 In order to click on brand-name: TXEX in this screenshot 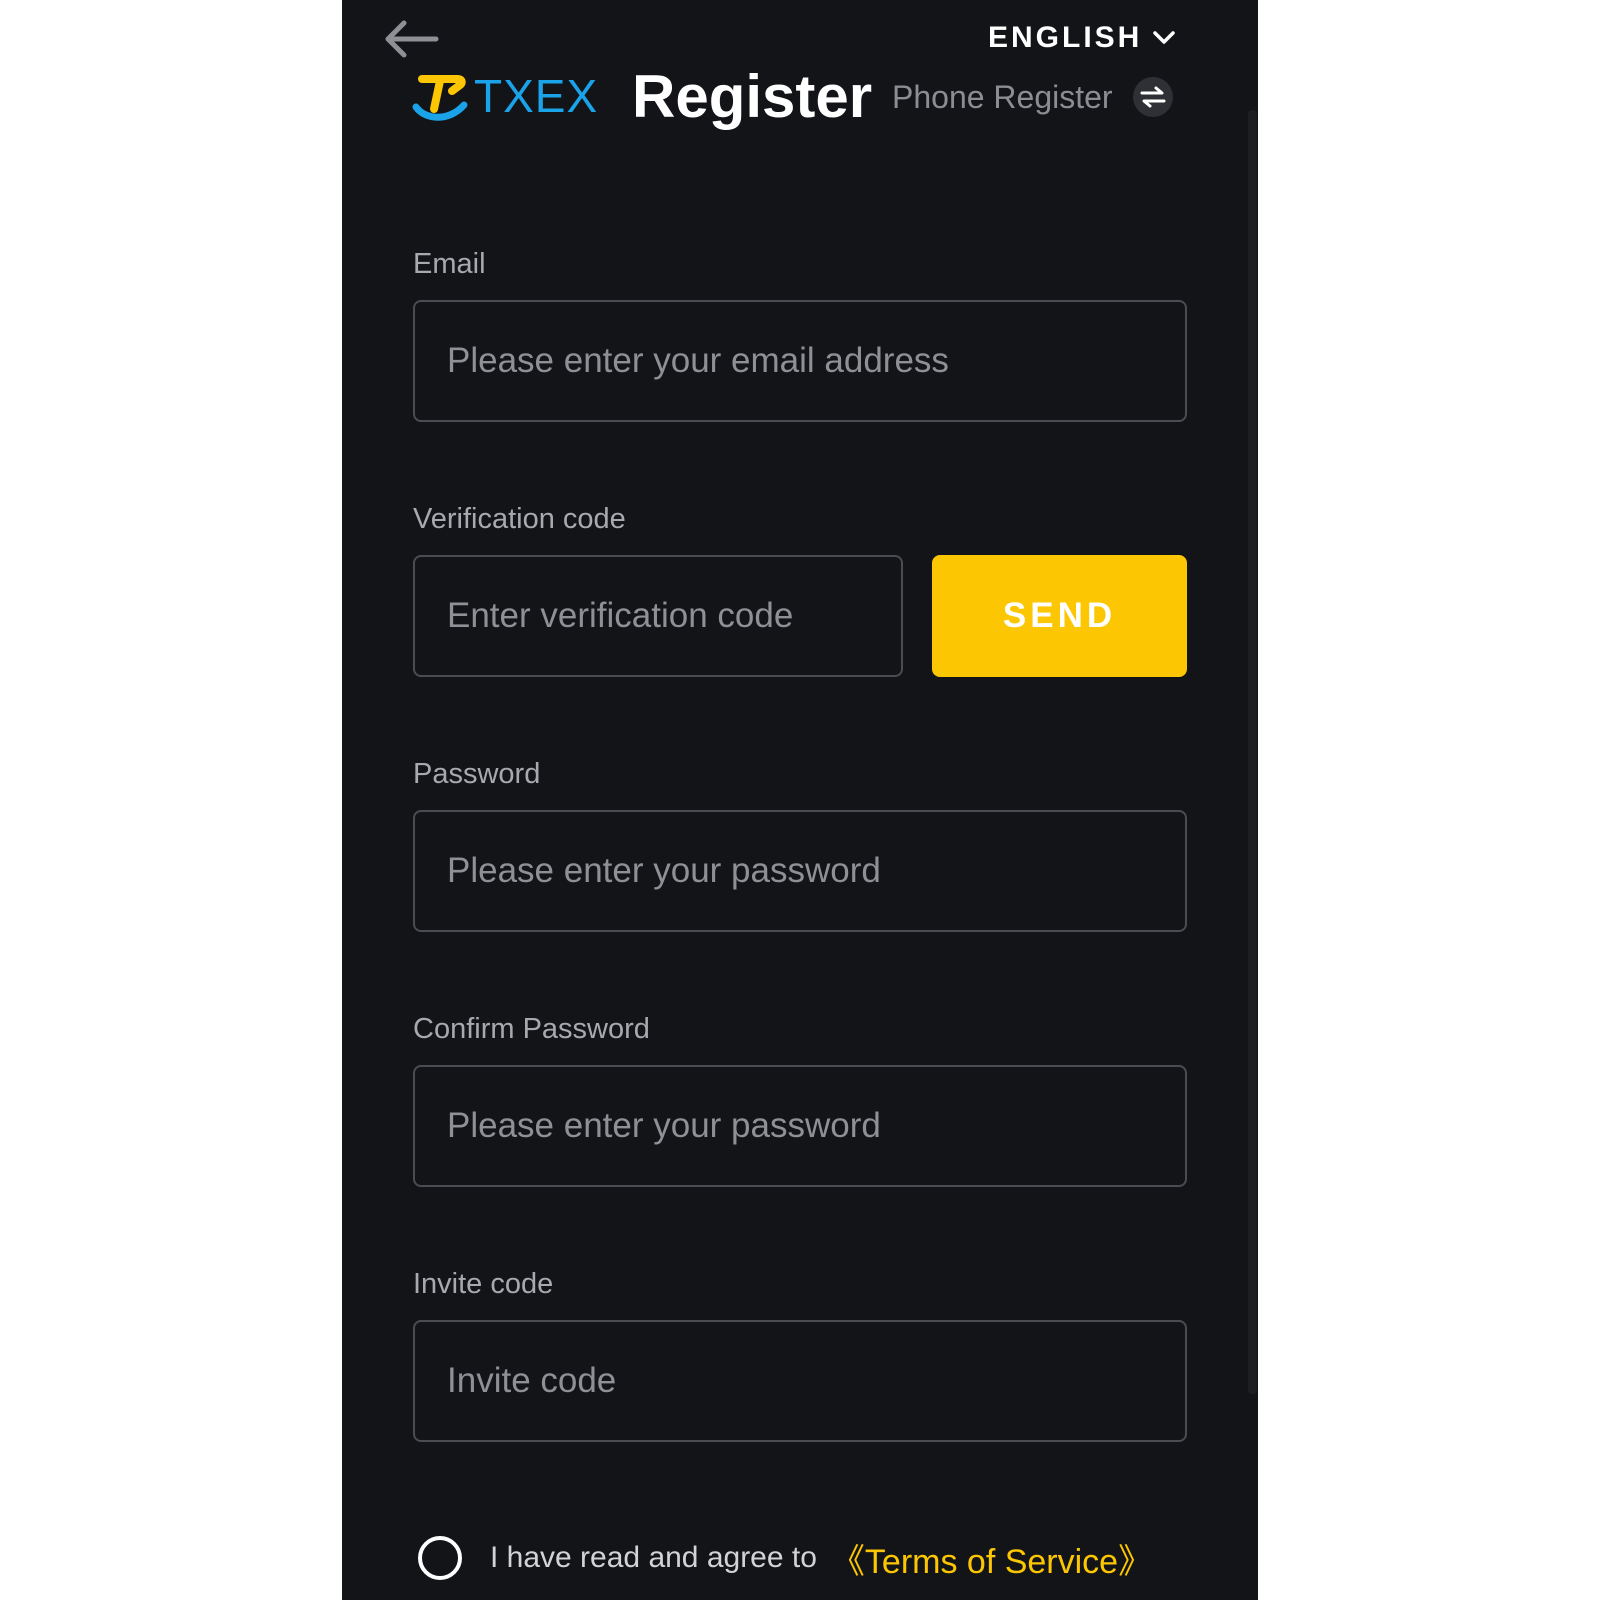, I will do `click(536, 96)`.